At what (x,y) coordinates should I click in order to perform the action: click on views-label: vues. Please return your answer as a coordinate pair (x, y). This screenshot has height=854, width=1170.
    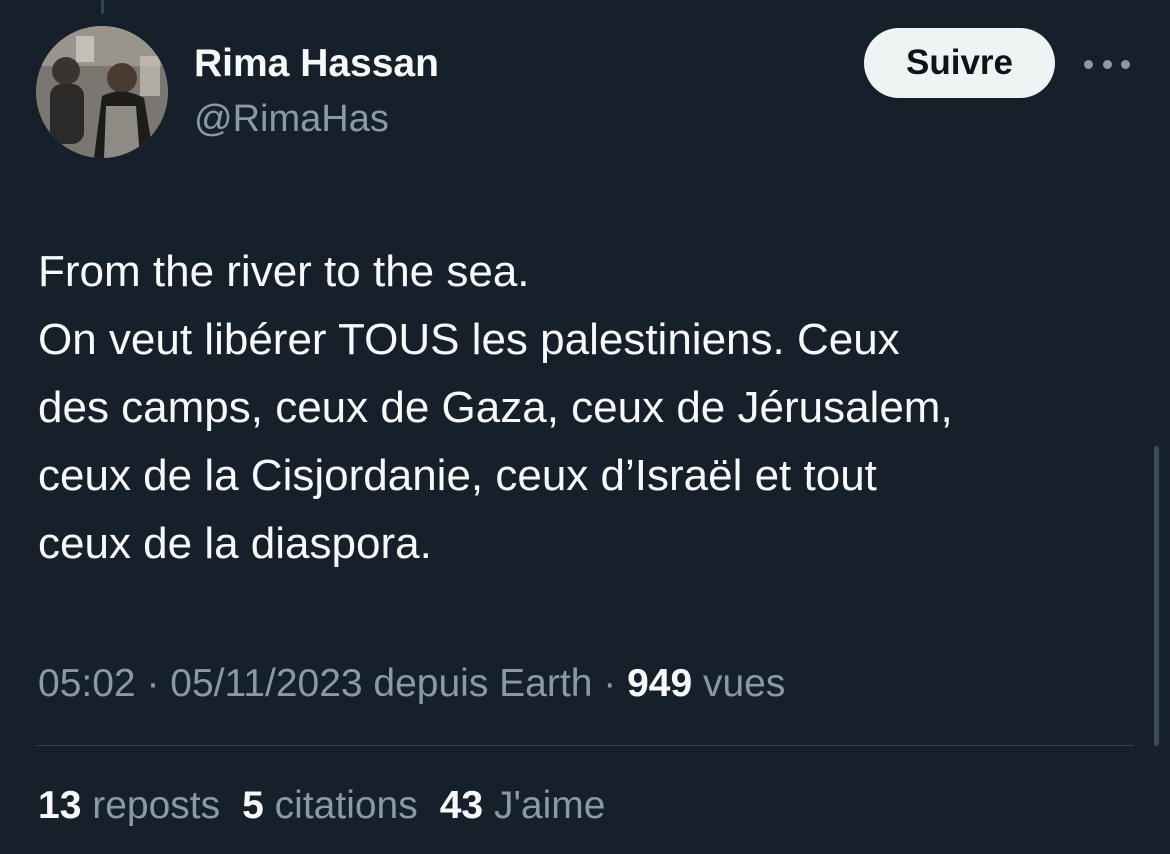
    Looking at the image, I should click on (739, 683).